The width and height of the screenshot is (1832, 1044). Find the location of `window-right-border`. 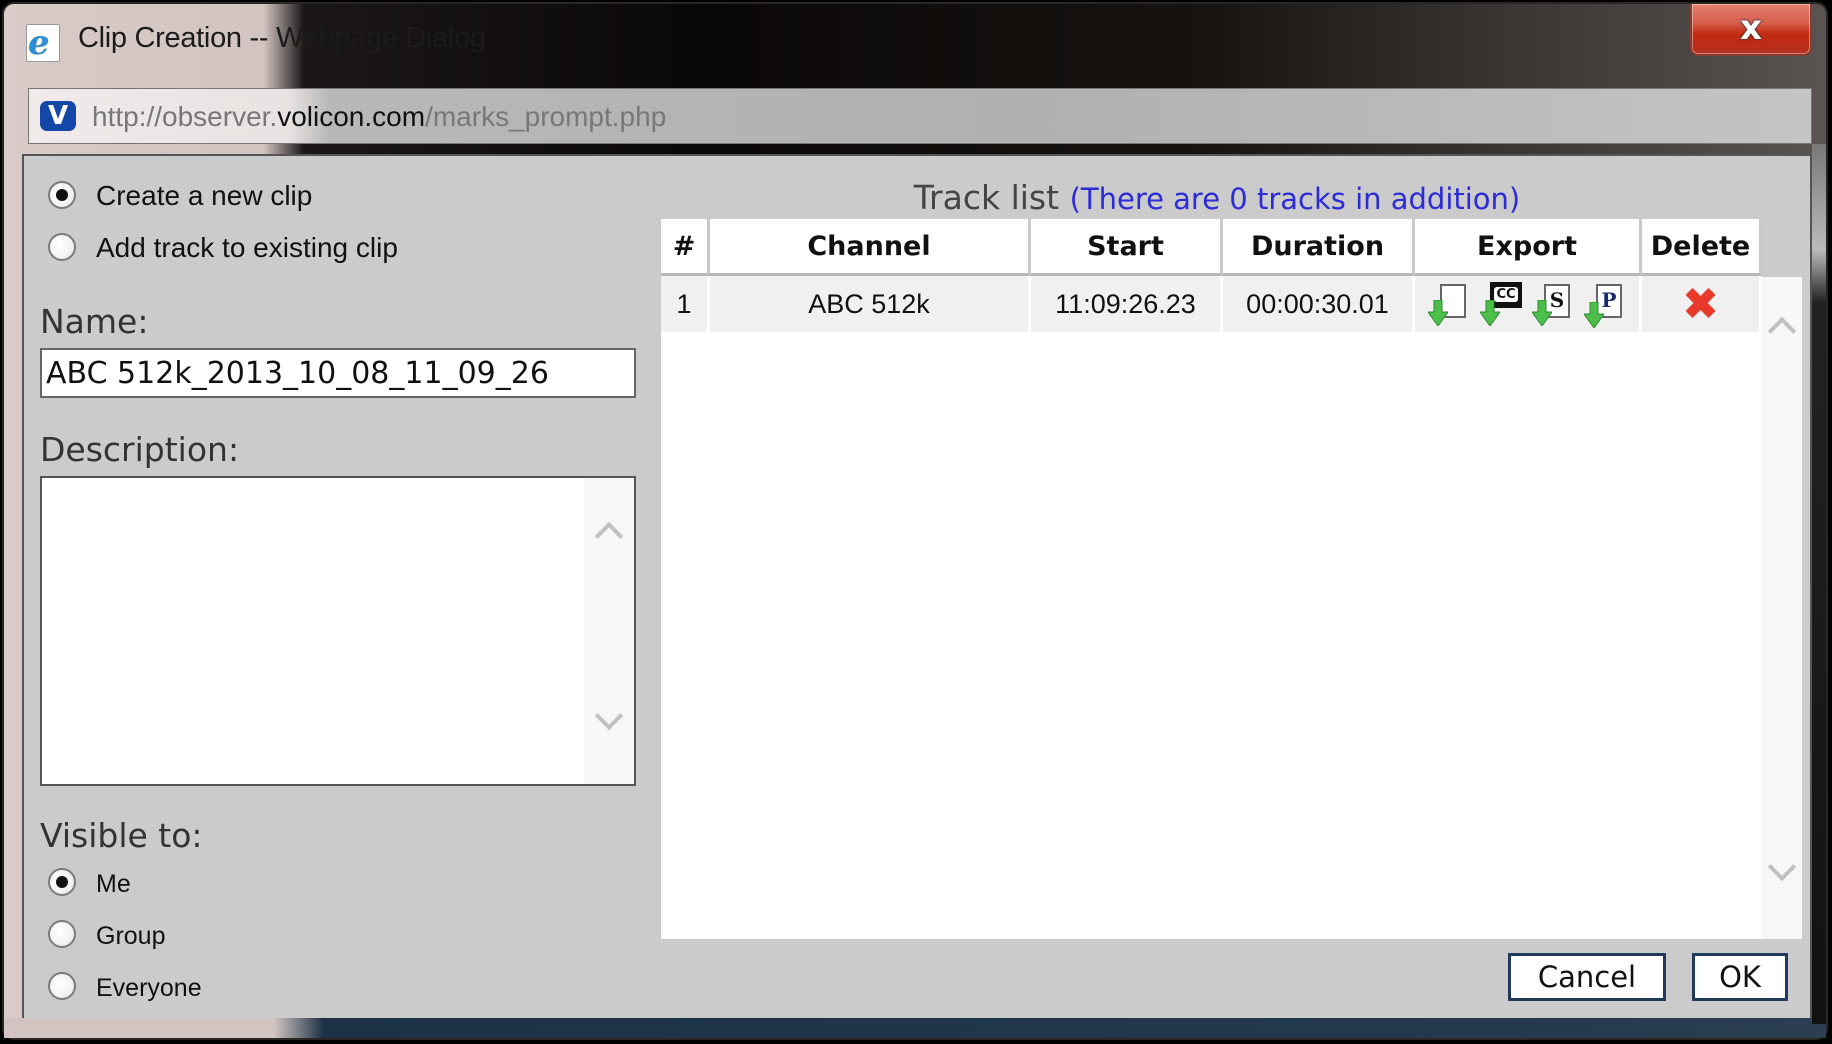

window-right-border is located at coordinates (1819, 584).